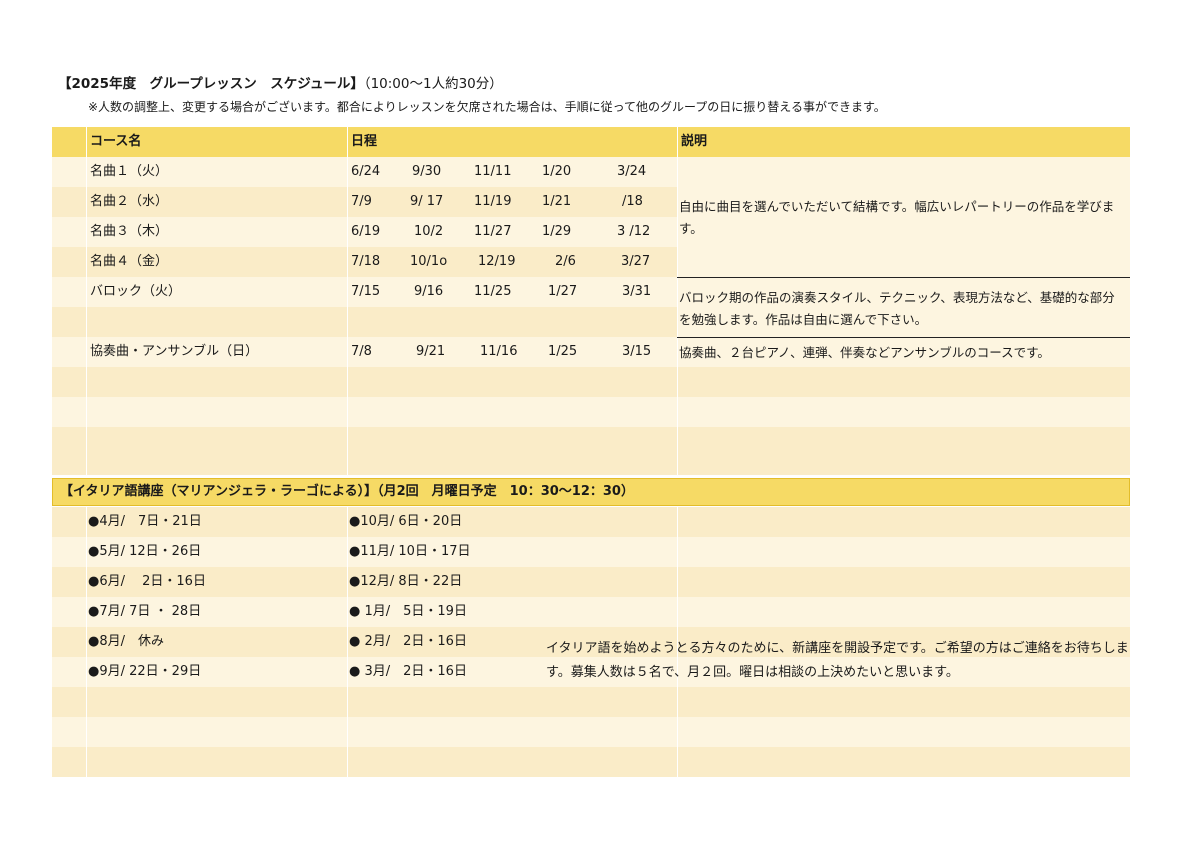 This screenshot has height=848, width=1200. What do you see at coordinates (493, 201) in the screenshot?
I see `schedule-date: 11/19` at bounding box center [493, 201].